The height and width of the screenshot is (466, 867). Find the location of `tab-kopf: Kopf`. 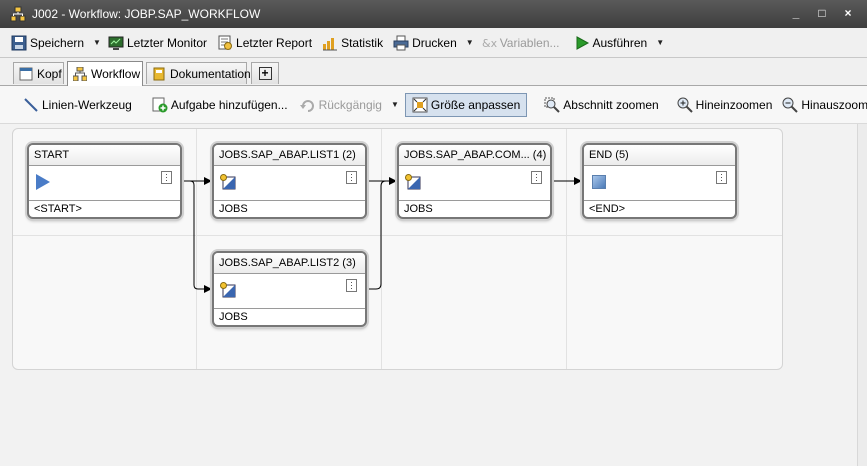

tab-kopf: Kopf is located at coordinates (38, 73).